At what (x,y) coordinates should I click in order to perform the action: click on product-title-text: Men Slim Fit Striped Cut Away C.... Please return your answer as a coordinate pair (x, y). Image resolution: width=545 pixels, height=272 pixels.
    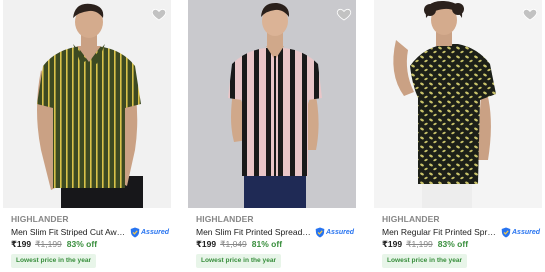
    Looking at the image, I should click on (69, 232).